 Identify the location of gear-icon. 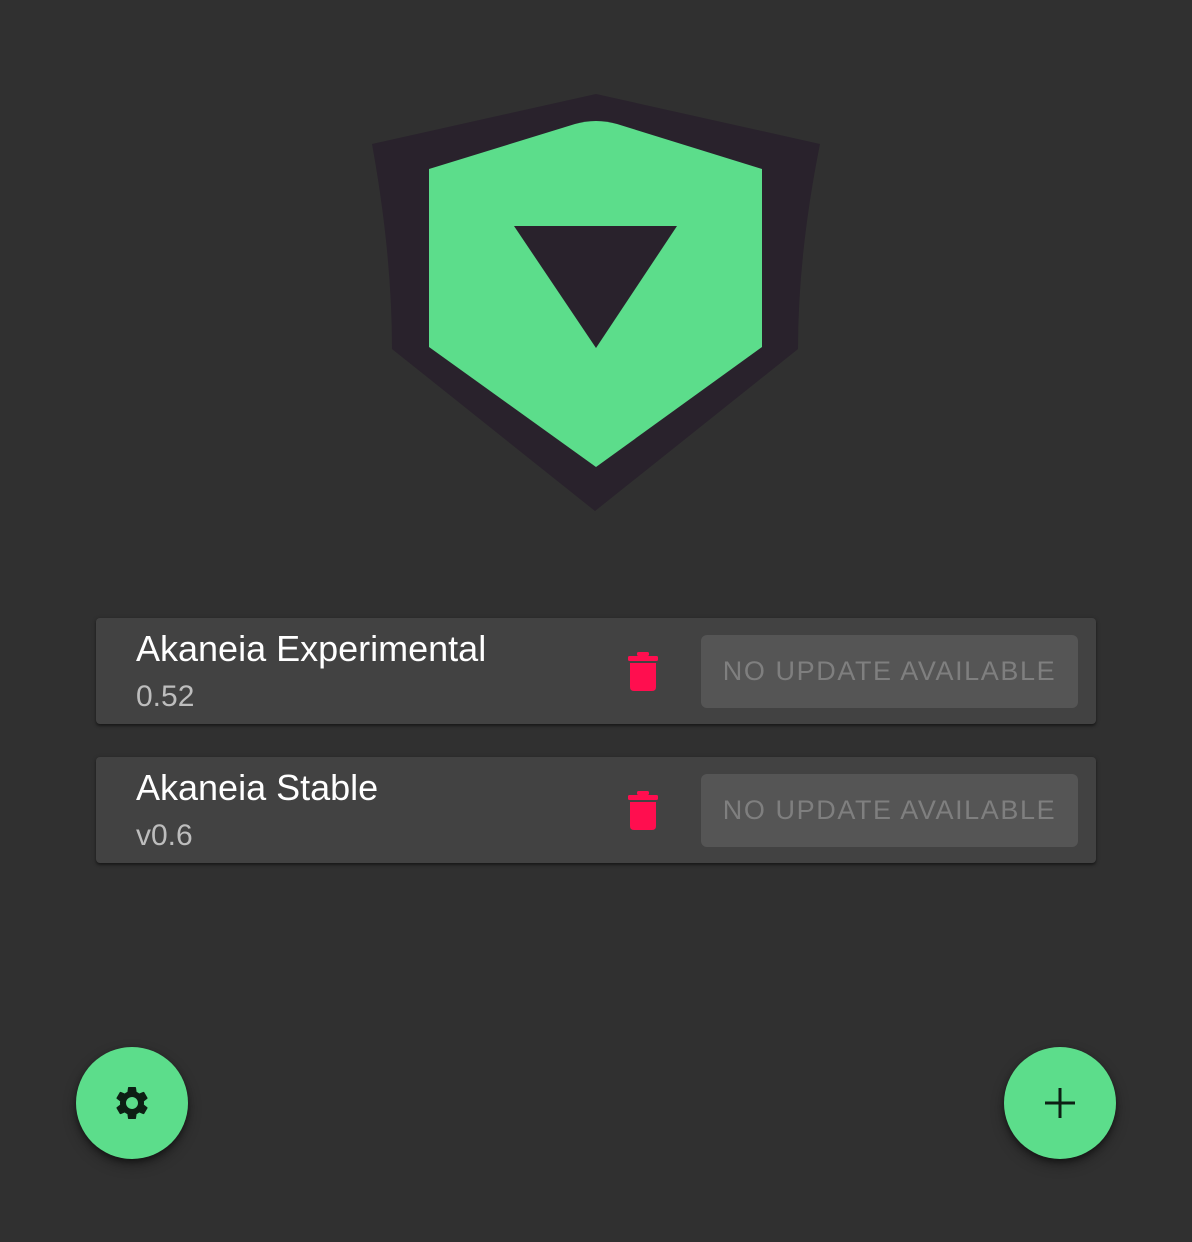
(132, 1103).